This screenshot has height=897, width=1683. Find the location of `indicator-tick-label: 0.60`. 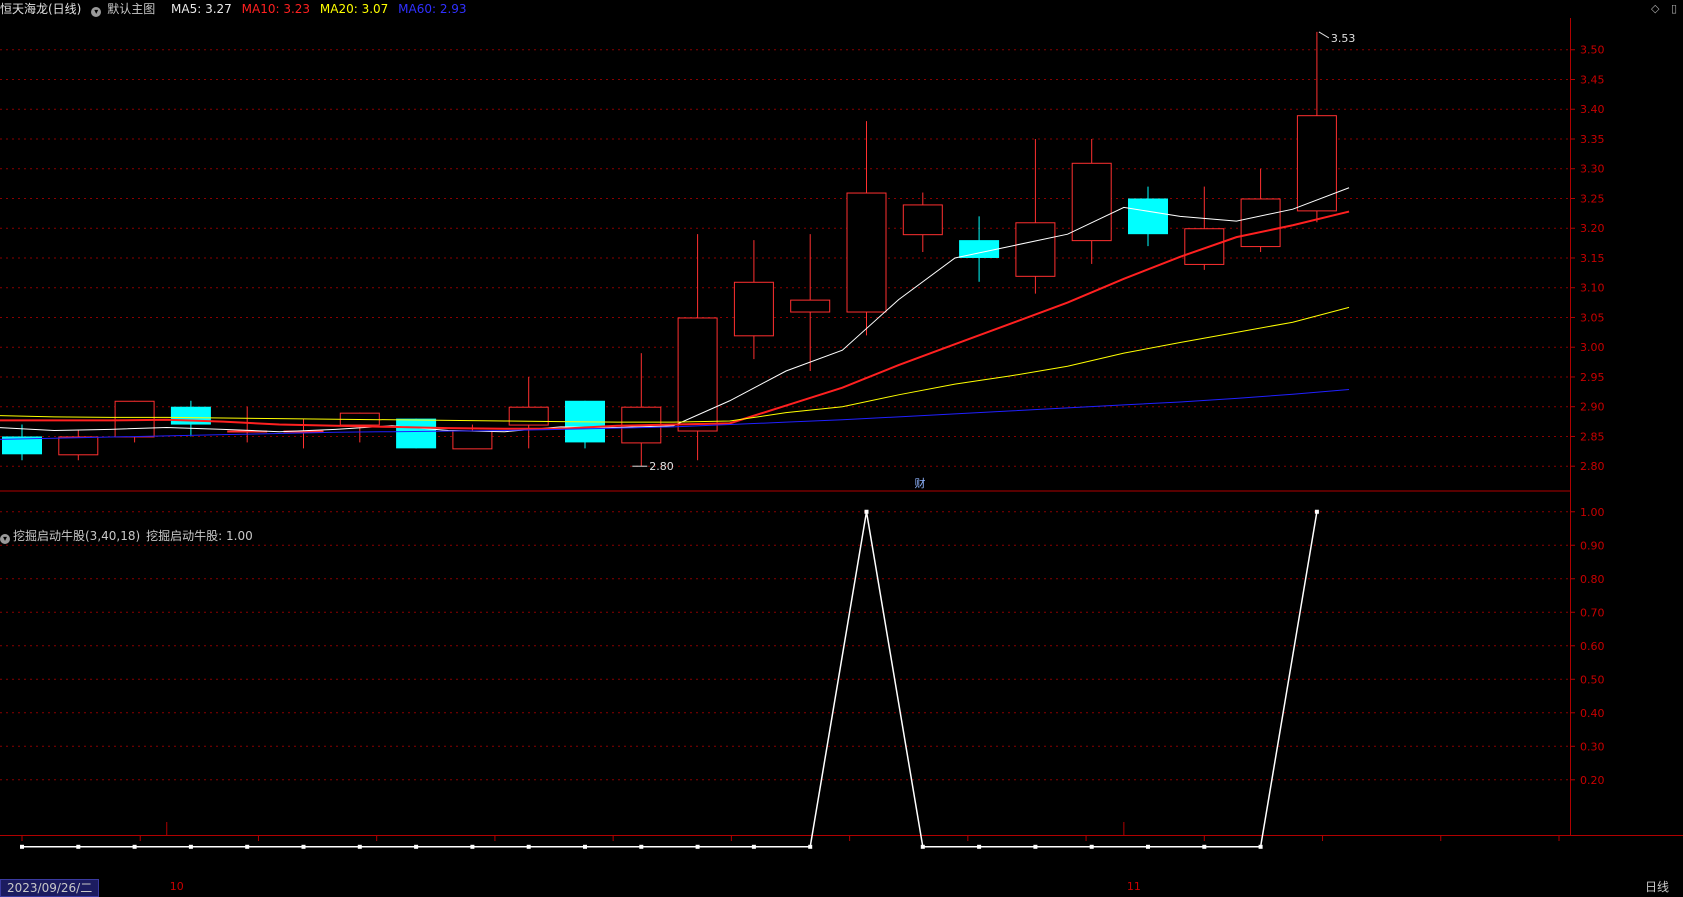

indicator-tick-label: 0.60 is located at coordinates (1592, 646).